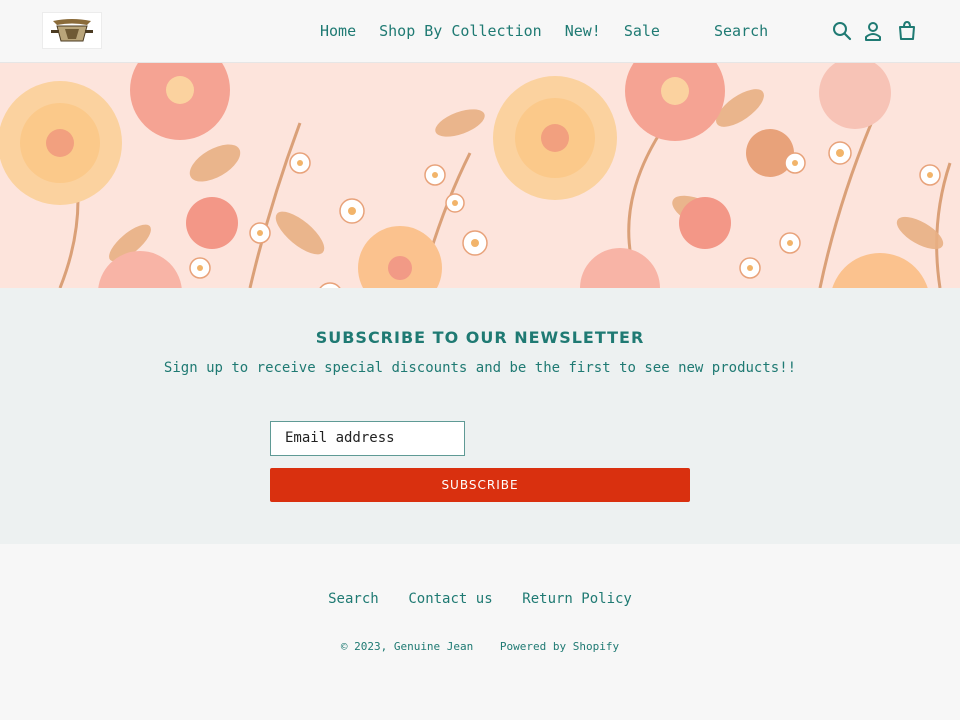 Image resolution: width=960 pixels, height=720 pixels. What do you see at coordinates (642, 31) in the screenshot?
I see `nav-sale: Sale` at bounding box center [642, 31].